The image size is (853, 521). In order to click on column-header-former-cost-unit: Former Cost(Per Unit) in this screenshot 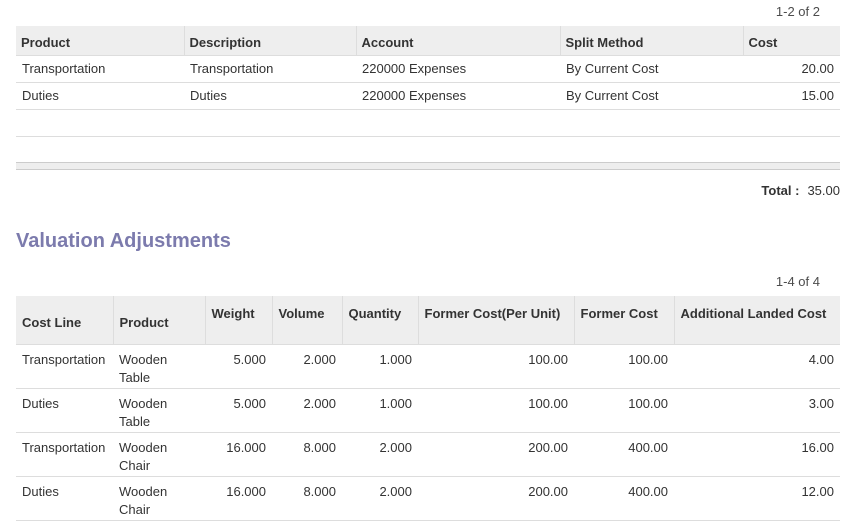, I will do `click(495, 320)`.